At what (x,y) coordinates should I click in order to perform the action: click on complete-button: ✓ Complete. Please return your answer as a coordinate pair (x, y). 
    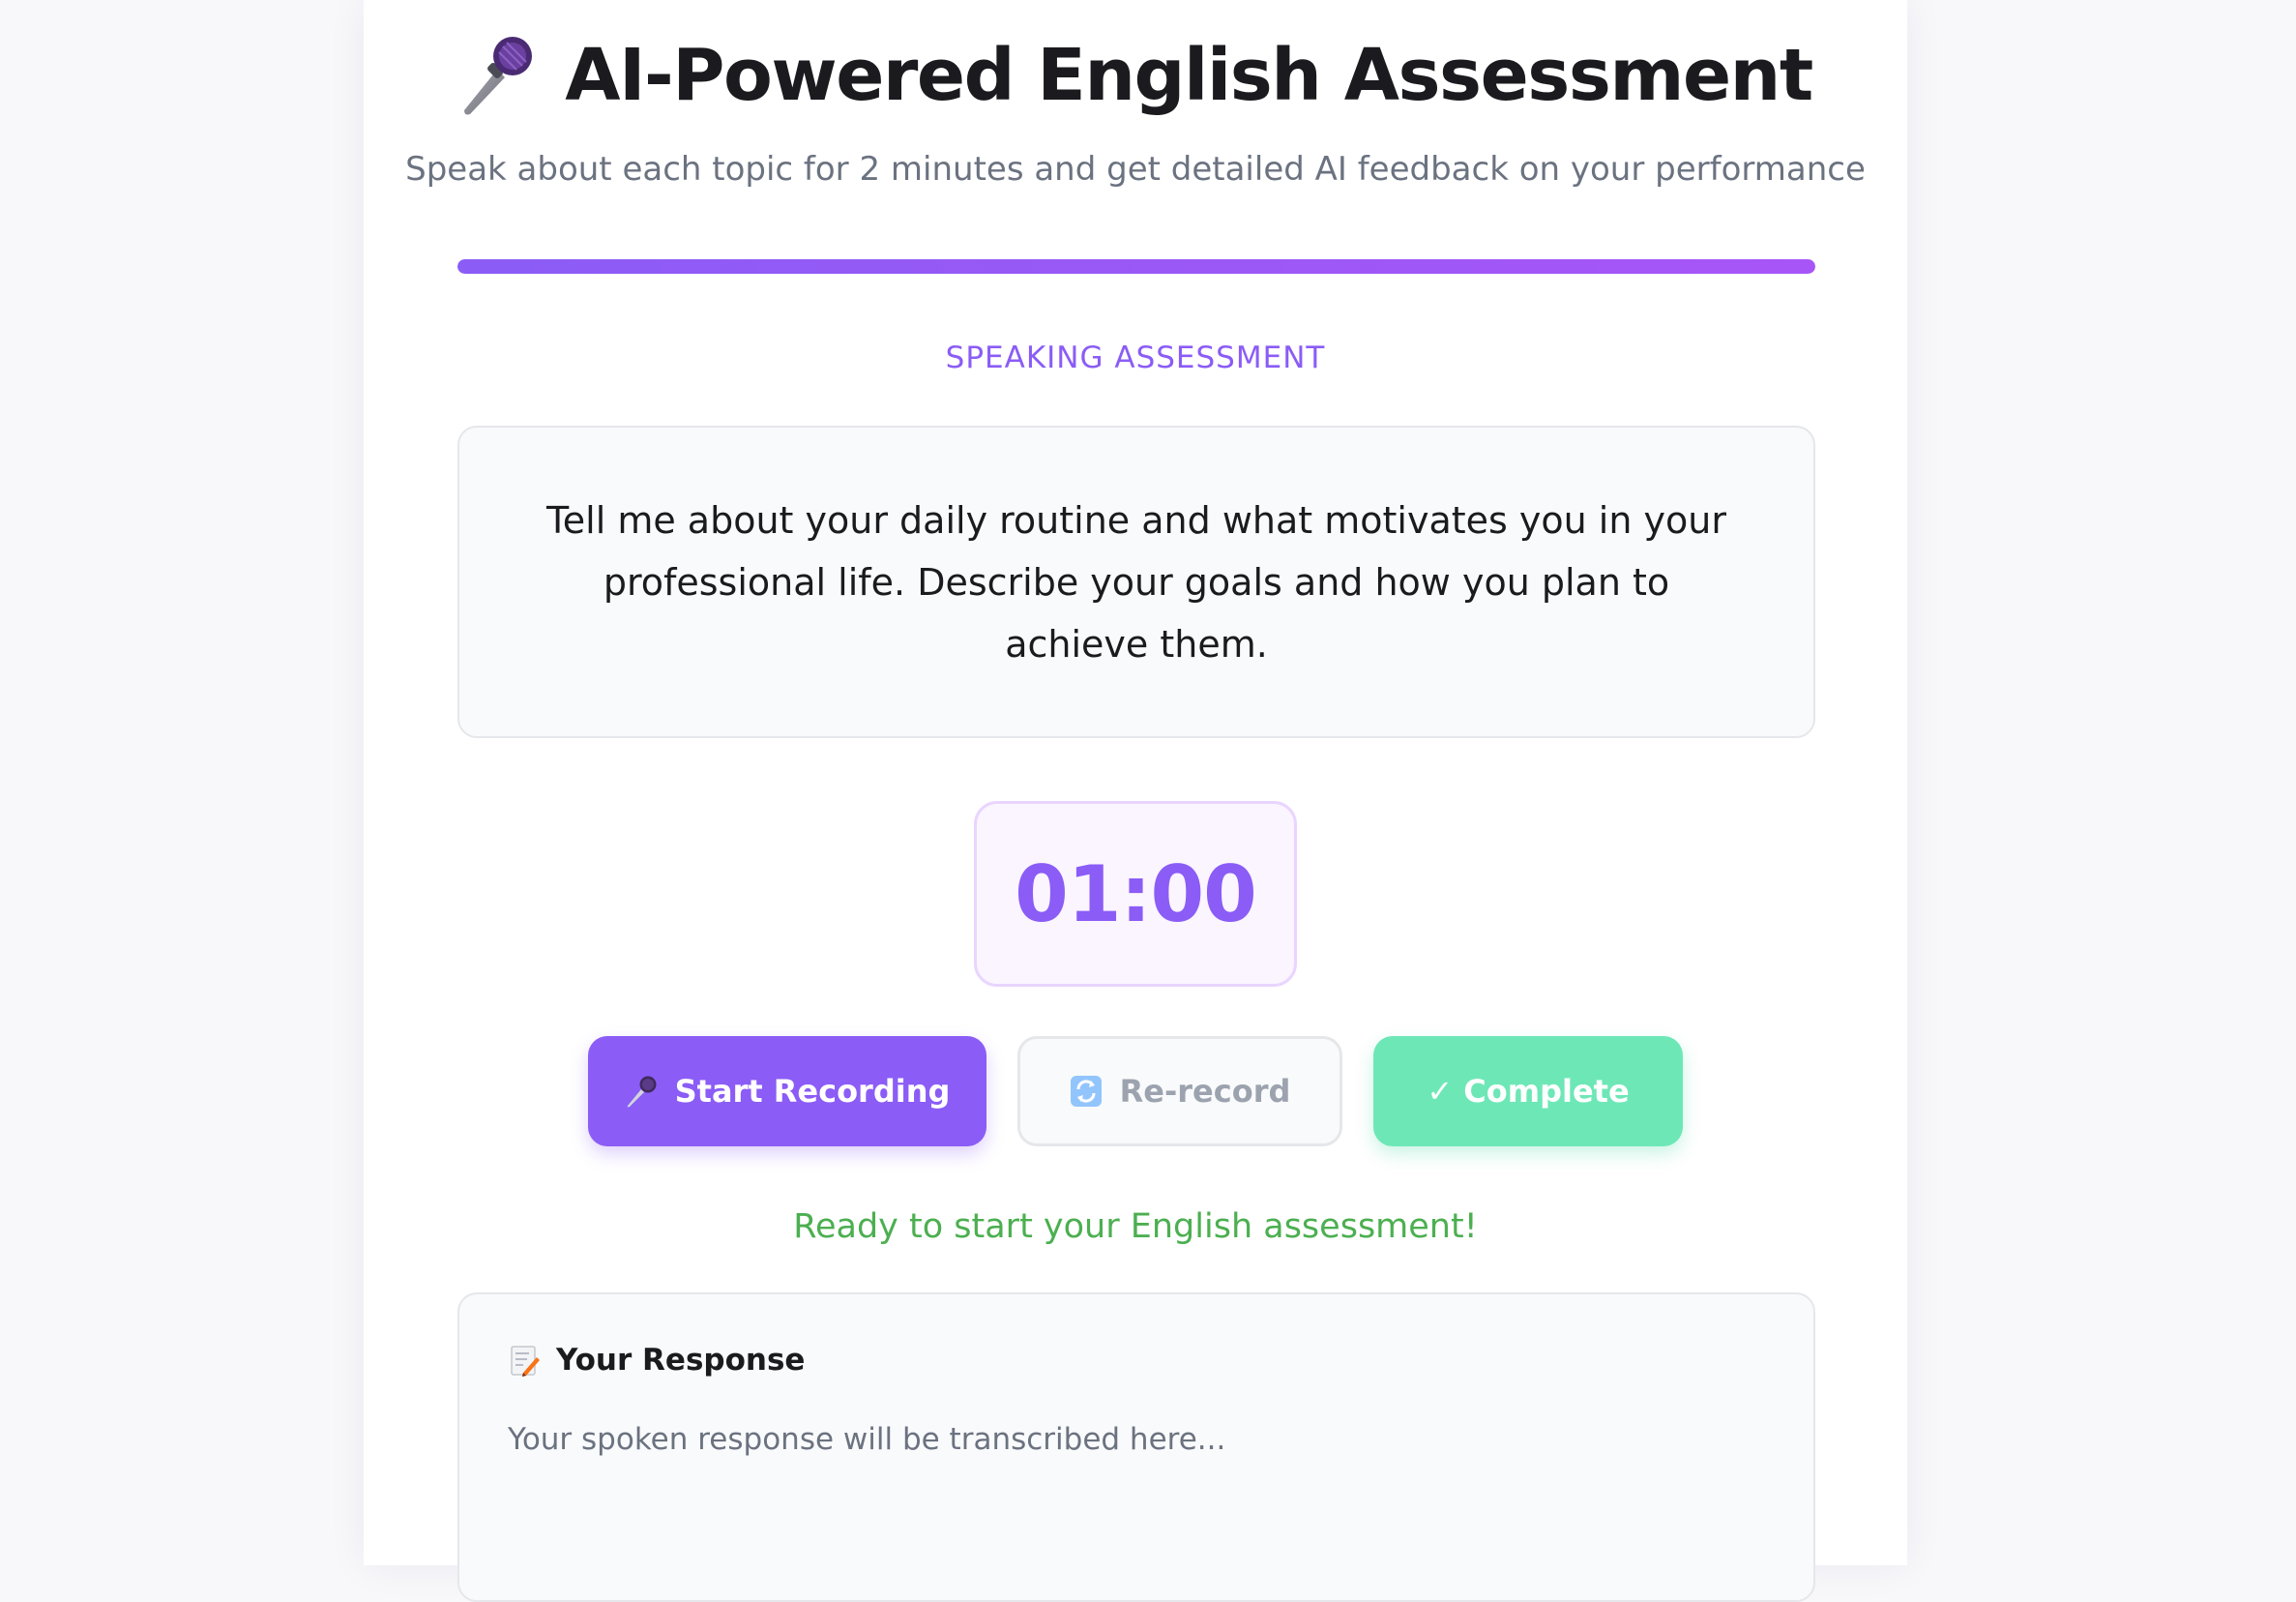
    Looking at the image, I should click on (1528, 1091).